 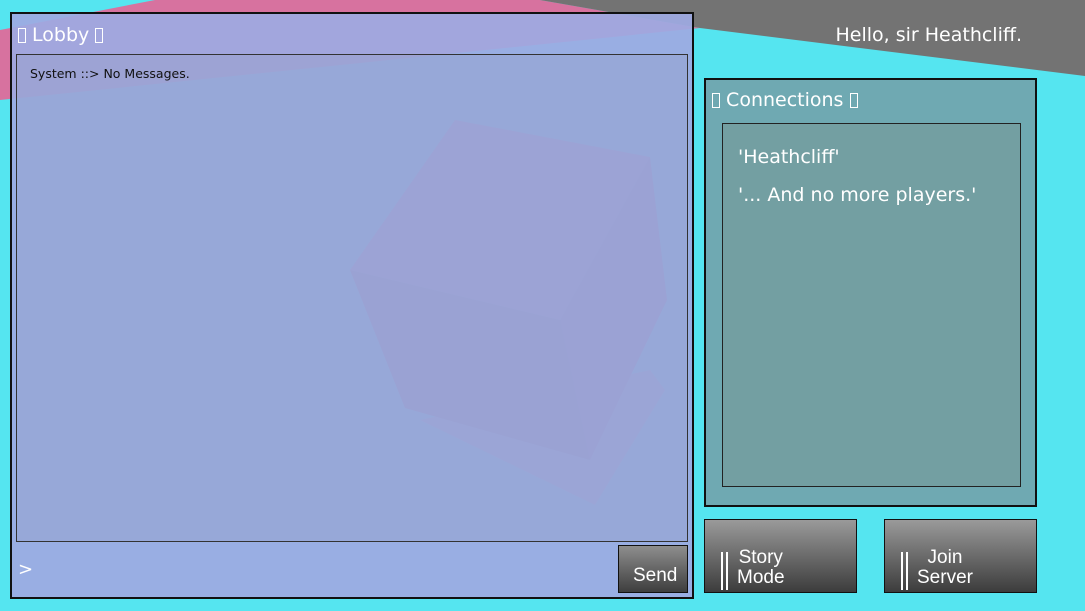 What do you see at coordinates (789, 157) in the screenshot?
I see `player-list-item: 'Heathcliff'` at bounding box center [789, 157].